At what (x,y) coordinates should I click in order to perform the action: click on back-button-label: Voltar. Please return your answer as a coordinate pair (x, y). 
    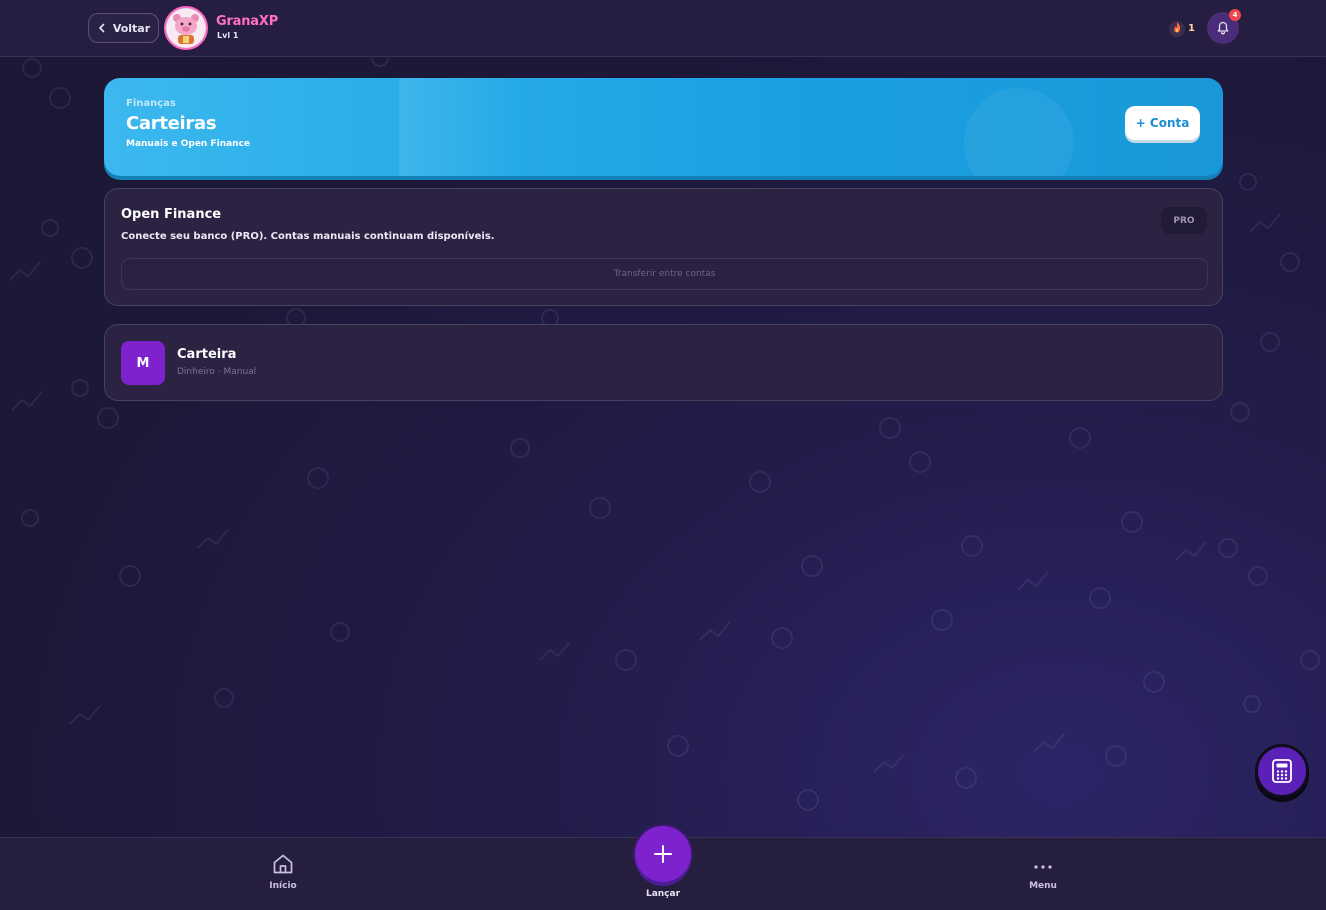
    Looking at the image, I should click on (131, 28).